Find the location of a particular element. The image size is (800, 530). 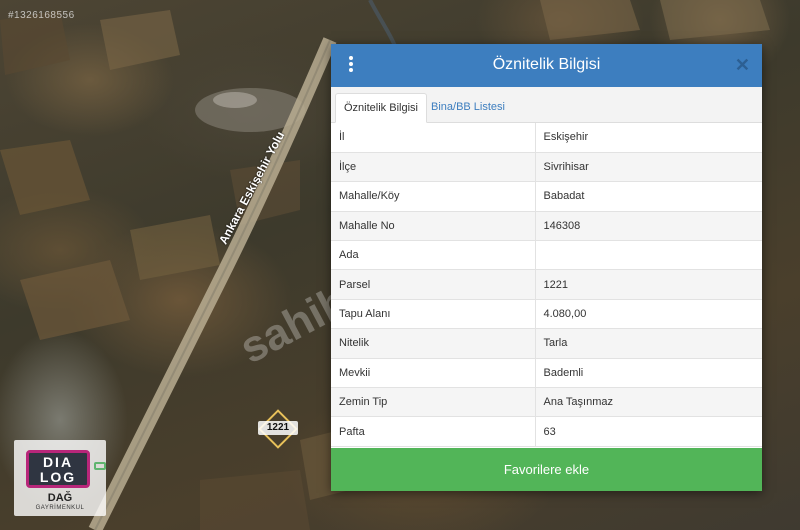

table-row: Parsel 1221 is located at coordinates (546, 284).